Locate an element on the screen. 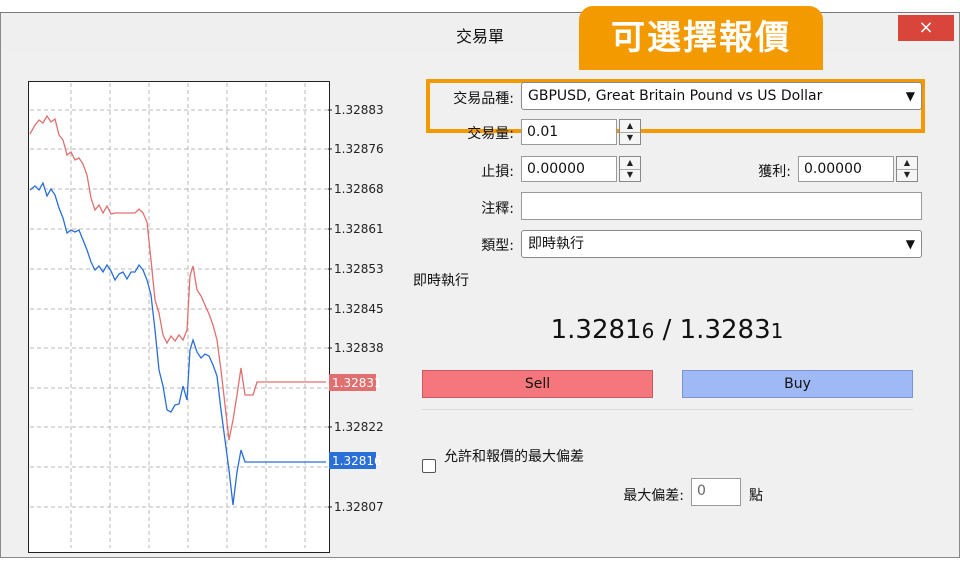 Image resolution: width=960 pixels, height=562 pixels. type-label: 類型: is located at coordinates (497, 246).